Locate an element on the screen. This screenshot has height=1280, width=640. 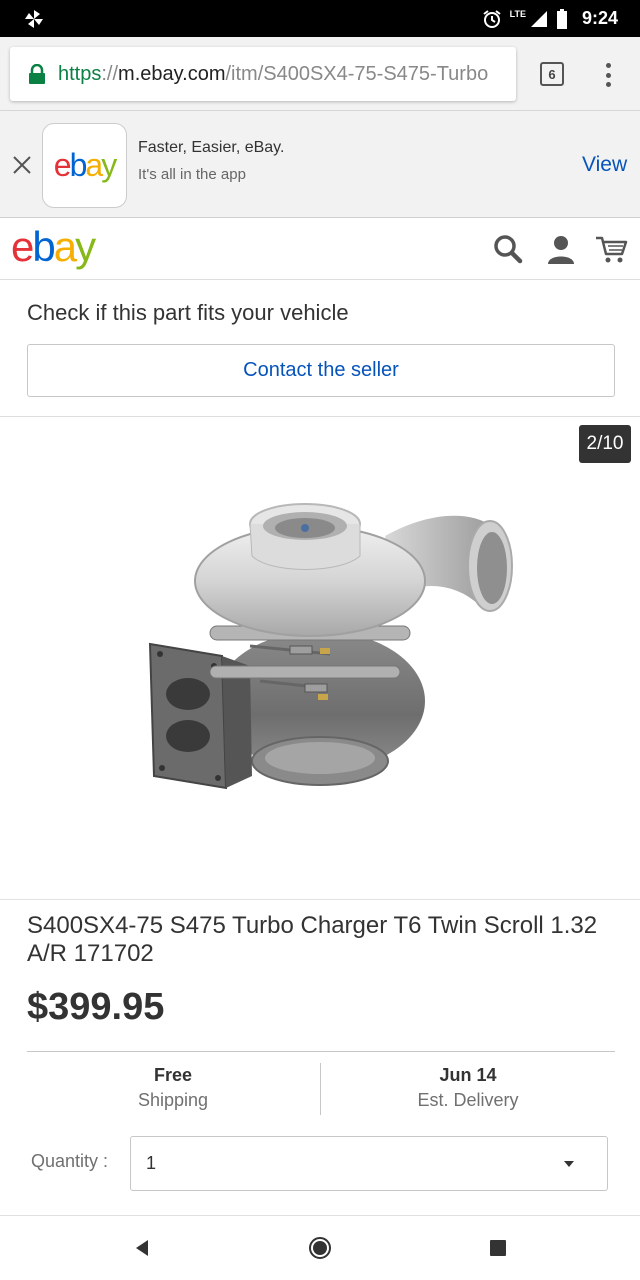
status-bar: LTE 9:24 is located at coordinates (320, 18).